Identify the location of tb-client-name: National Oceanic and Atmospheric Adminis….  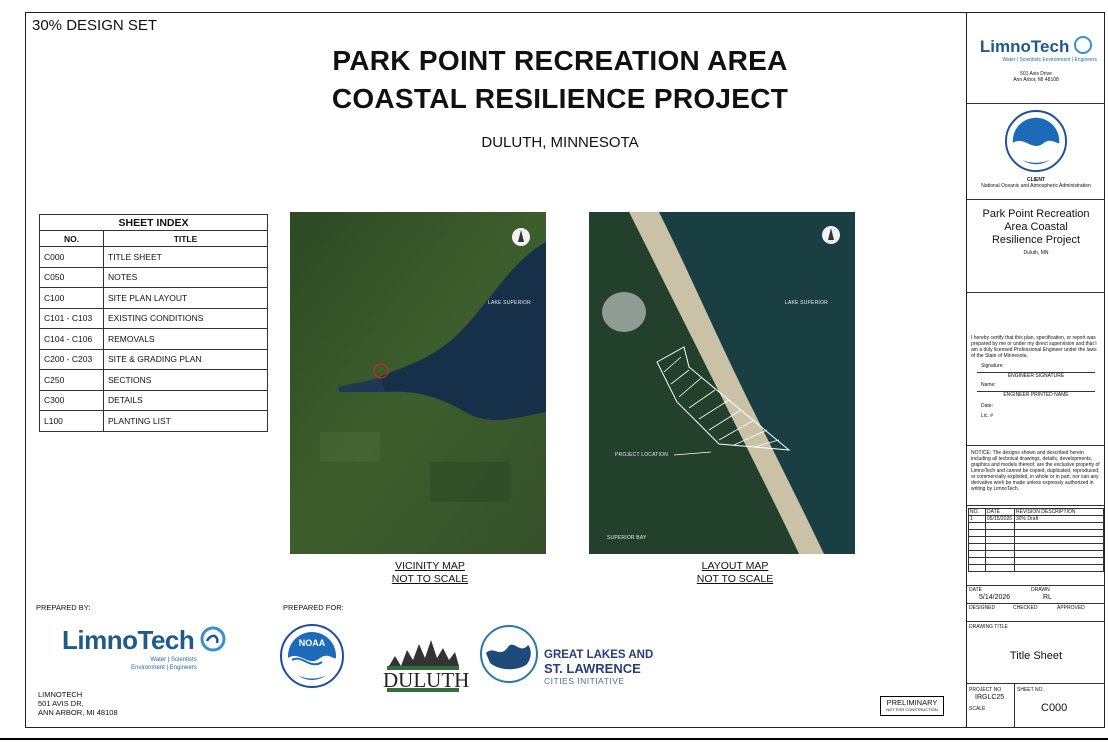
(1036, 186).